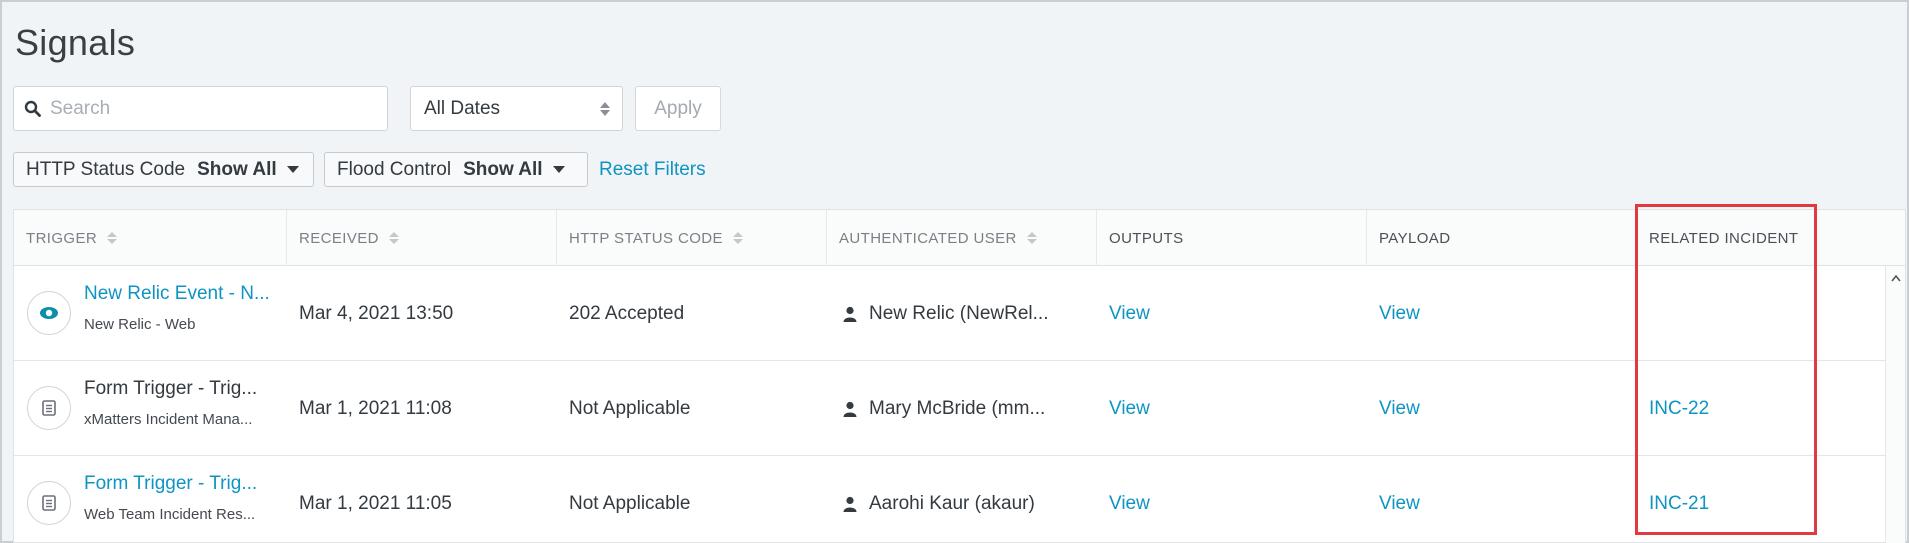 This screenshot has height=543, width=1909. Describe the element at coordinates (1232, 238) in the screenshot. I see `column-header-outputs: OUTPUTS` at that location.